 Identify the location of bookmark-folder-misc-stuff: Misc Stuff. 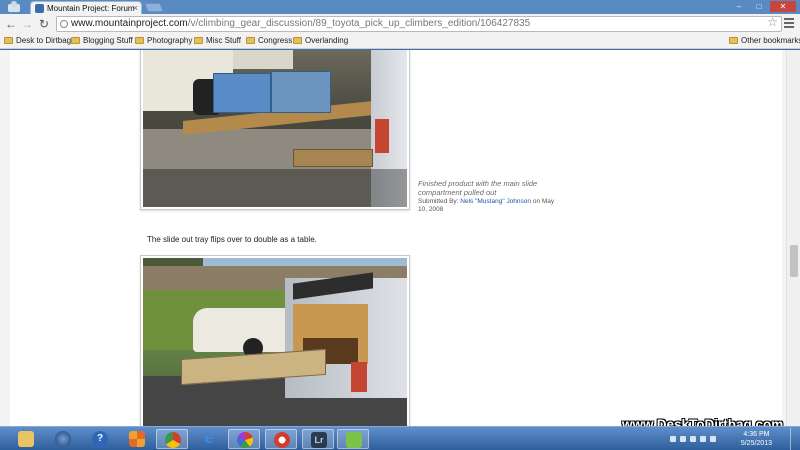
(217, 40).